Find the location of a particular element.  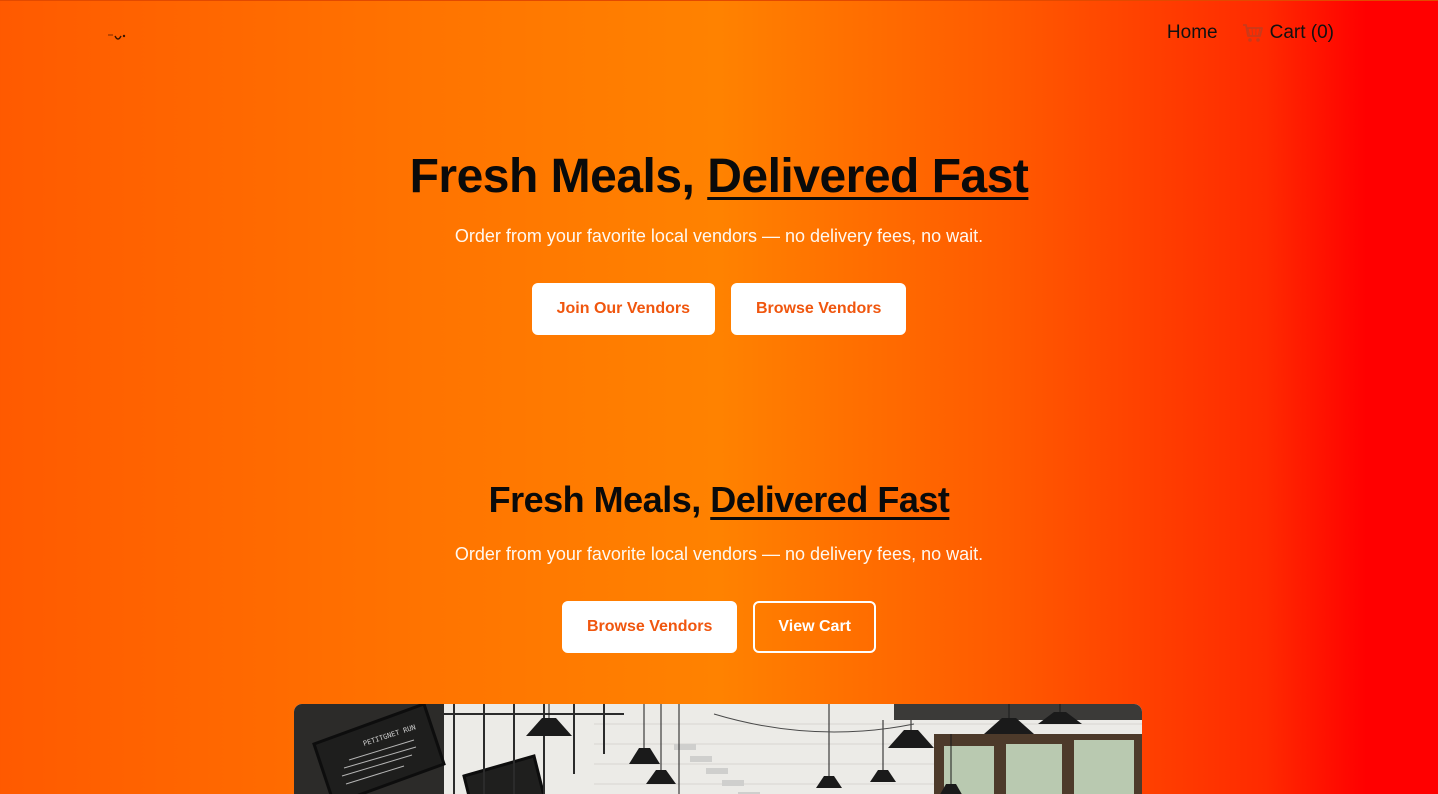

shopping-cart-icon is located at coordinates (1253, 33).